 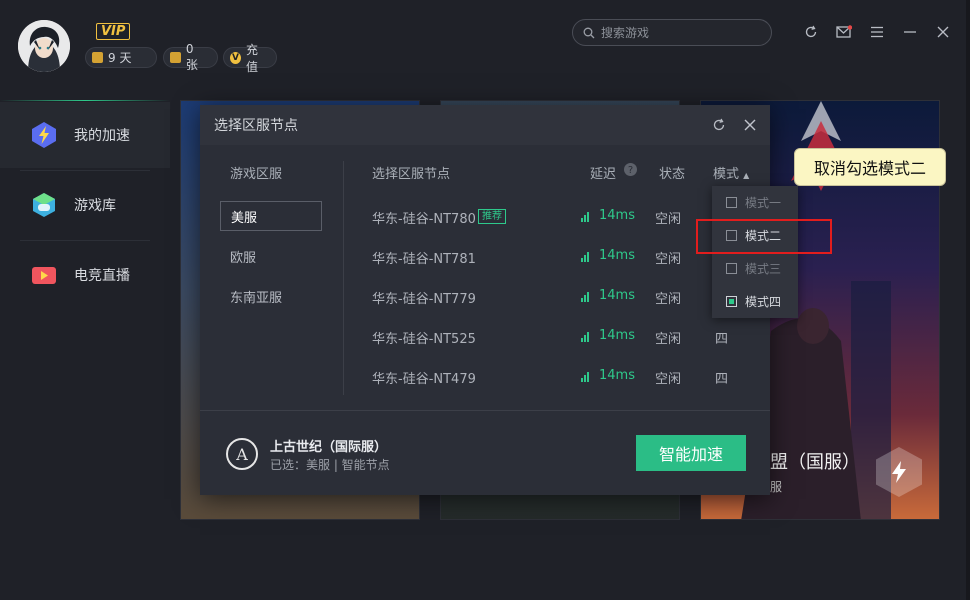 I want to click on table-row: 华东-硅谷-NT781 14ms 空闲, so click(x=552, y=256).